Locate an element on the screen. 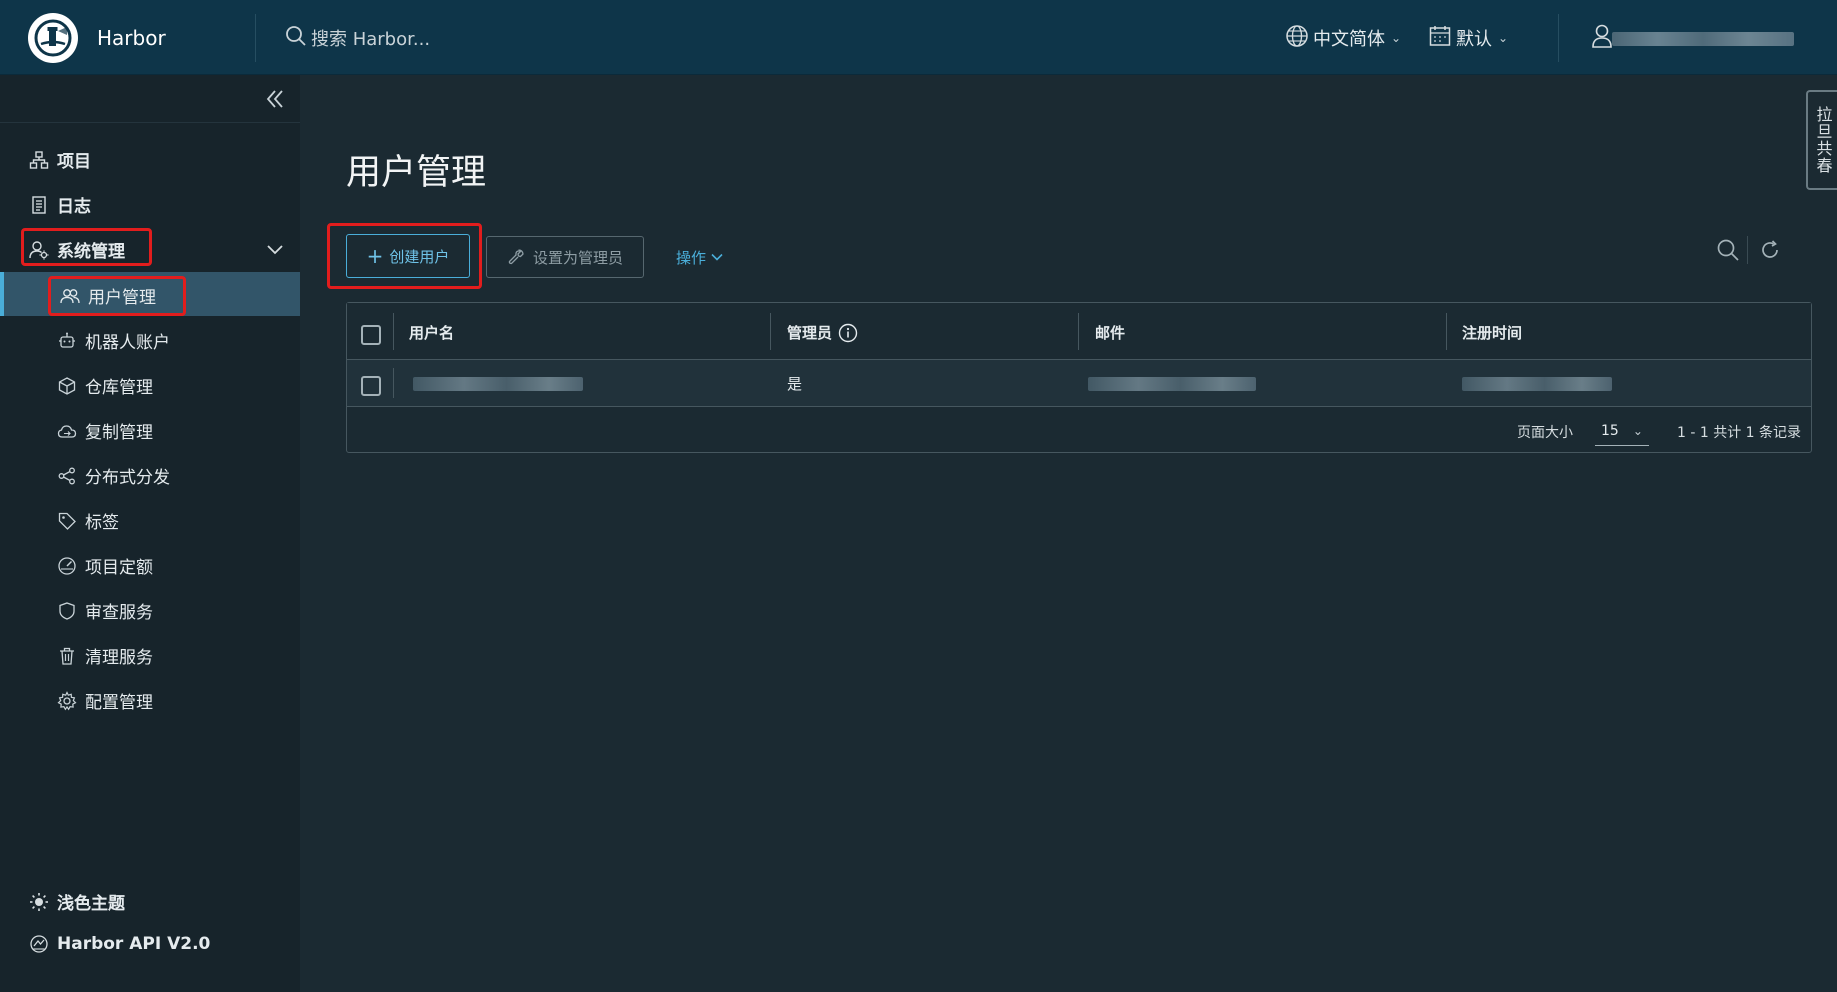 The width and height of the screenshot is (1837, 992). column-header-admin: 管理员 is located at coordinates (822, 332).